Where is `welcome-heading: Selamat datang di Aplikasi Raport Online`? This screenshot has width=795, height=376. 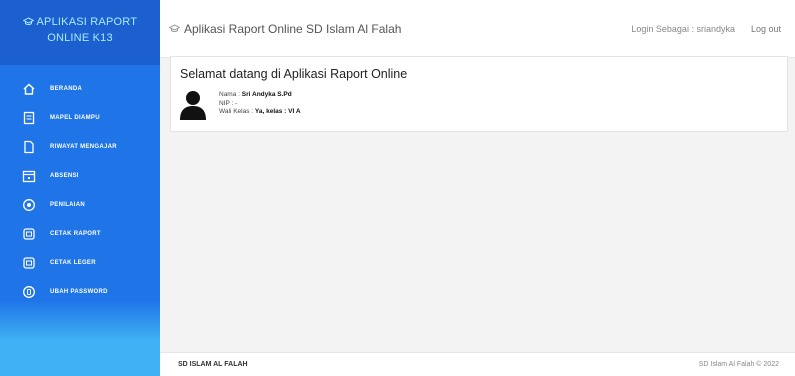 welcome-heading: Selamat datang di Aplikasi Raport Online is located at coordinates (294, 74).